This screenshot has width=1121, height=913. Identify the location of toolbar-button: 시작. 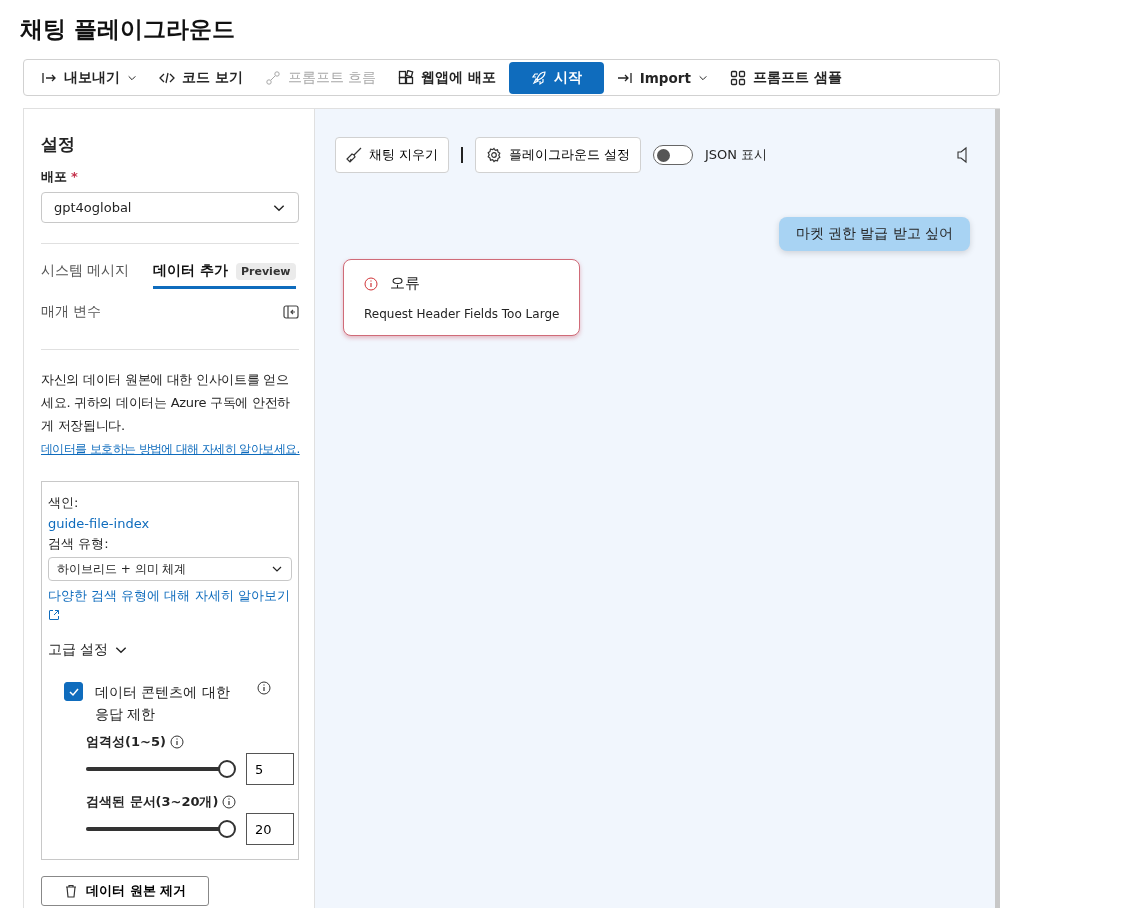
(556, 77).